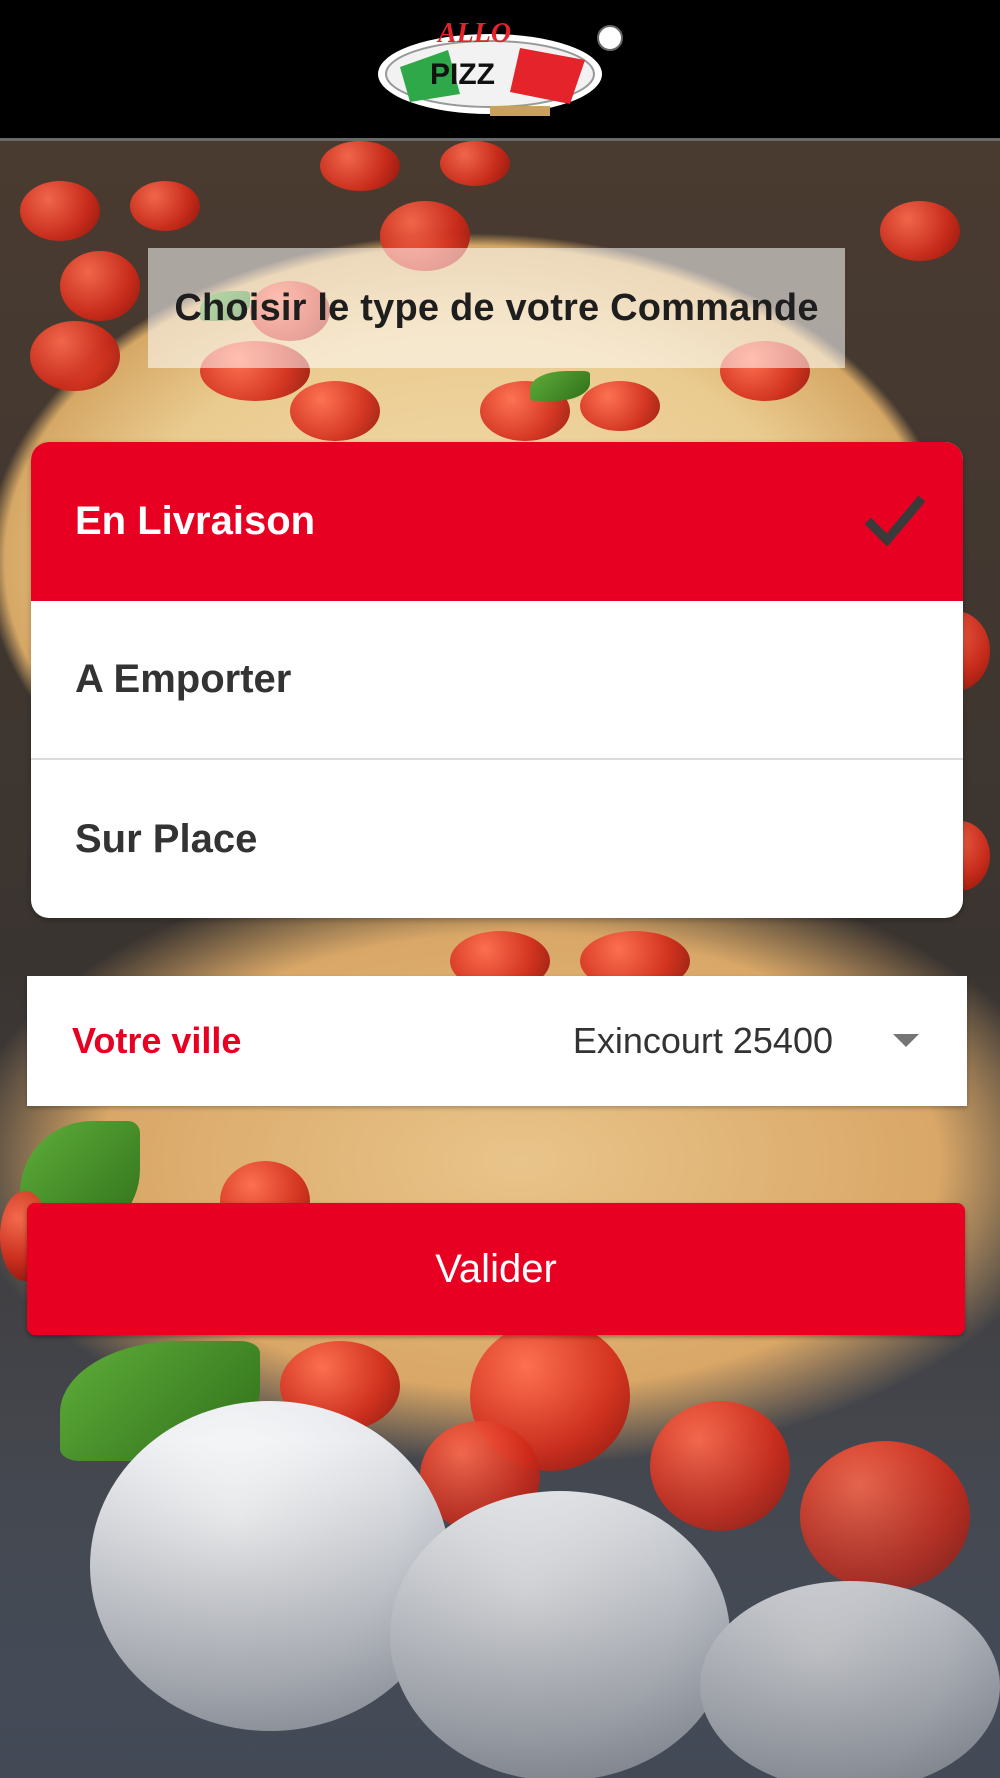  Describe the element at coordinates (497, 839) in the screenshot. I see `option-sur-place: Sur Place` at that location.